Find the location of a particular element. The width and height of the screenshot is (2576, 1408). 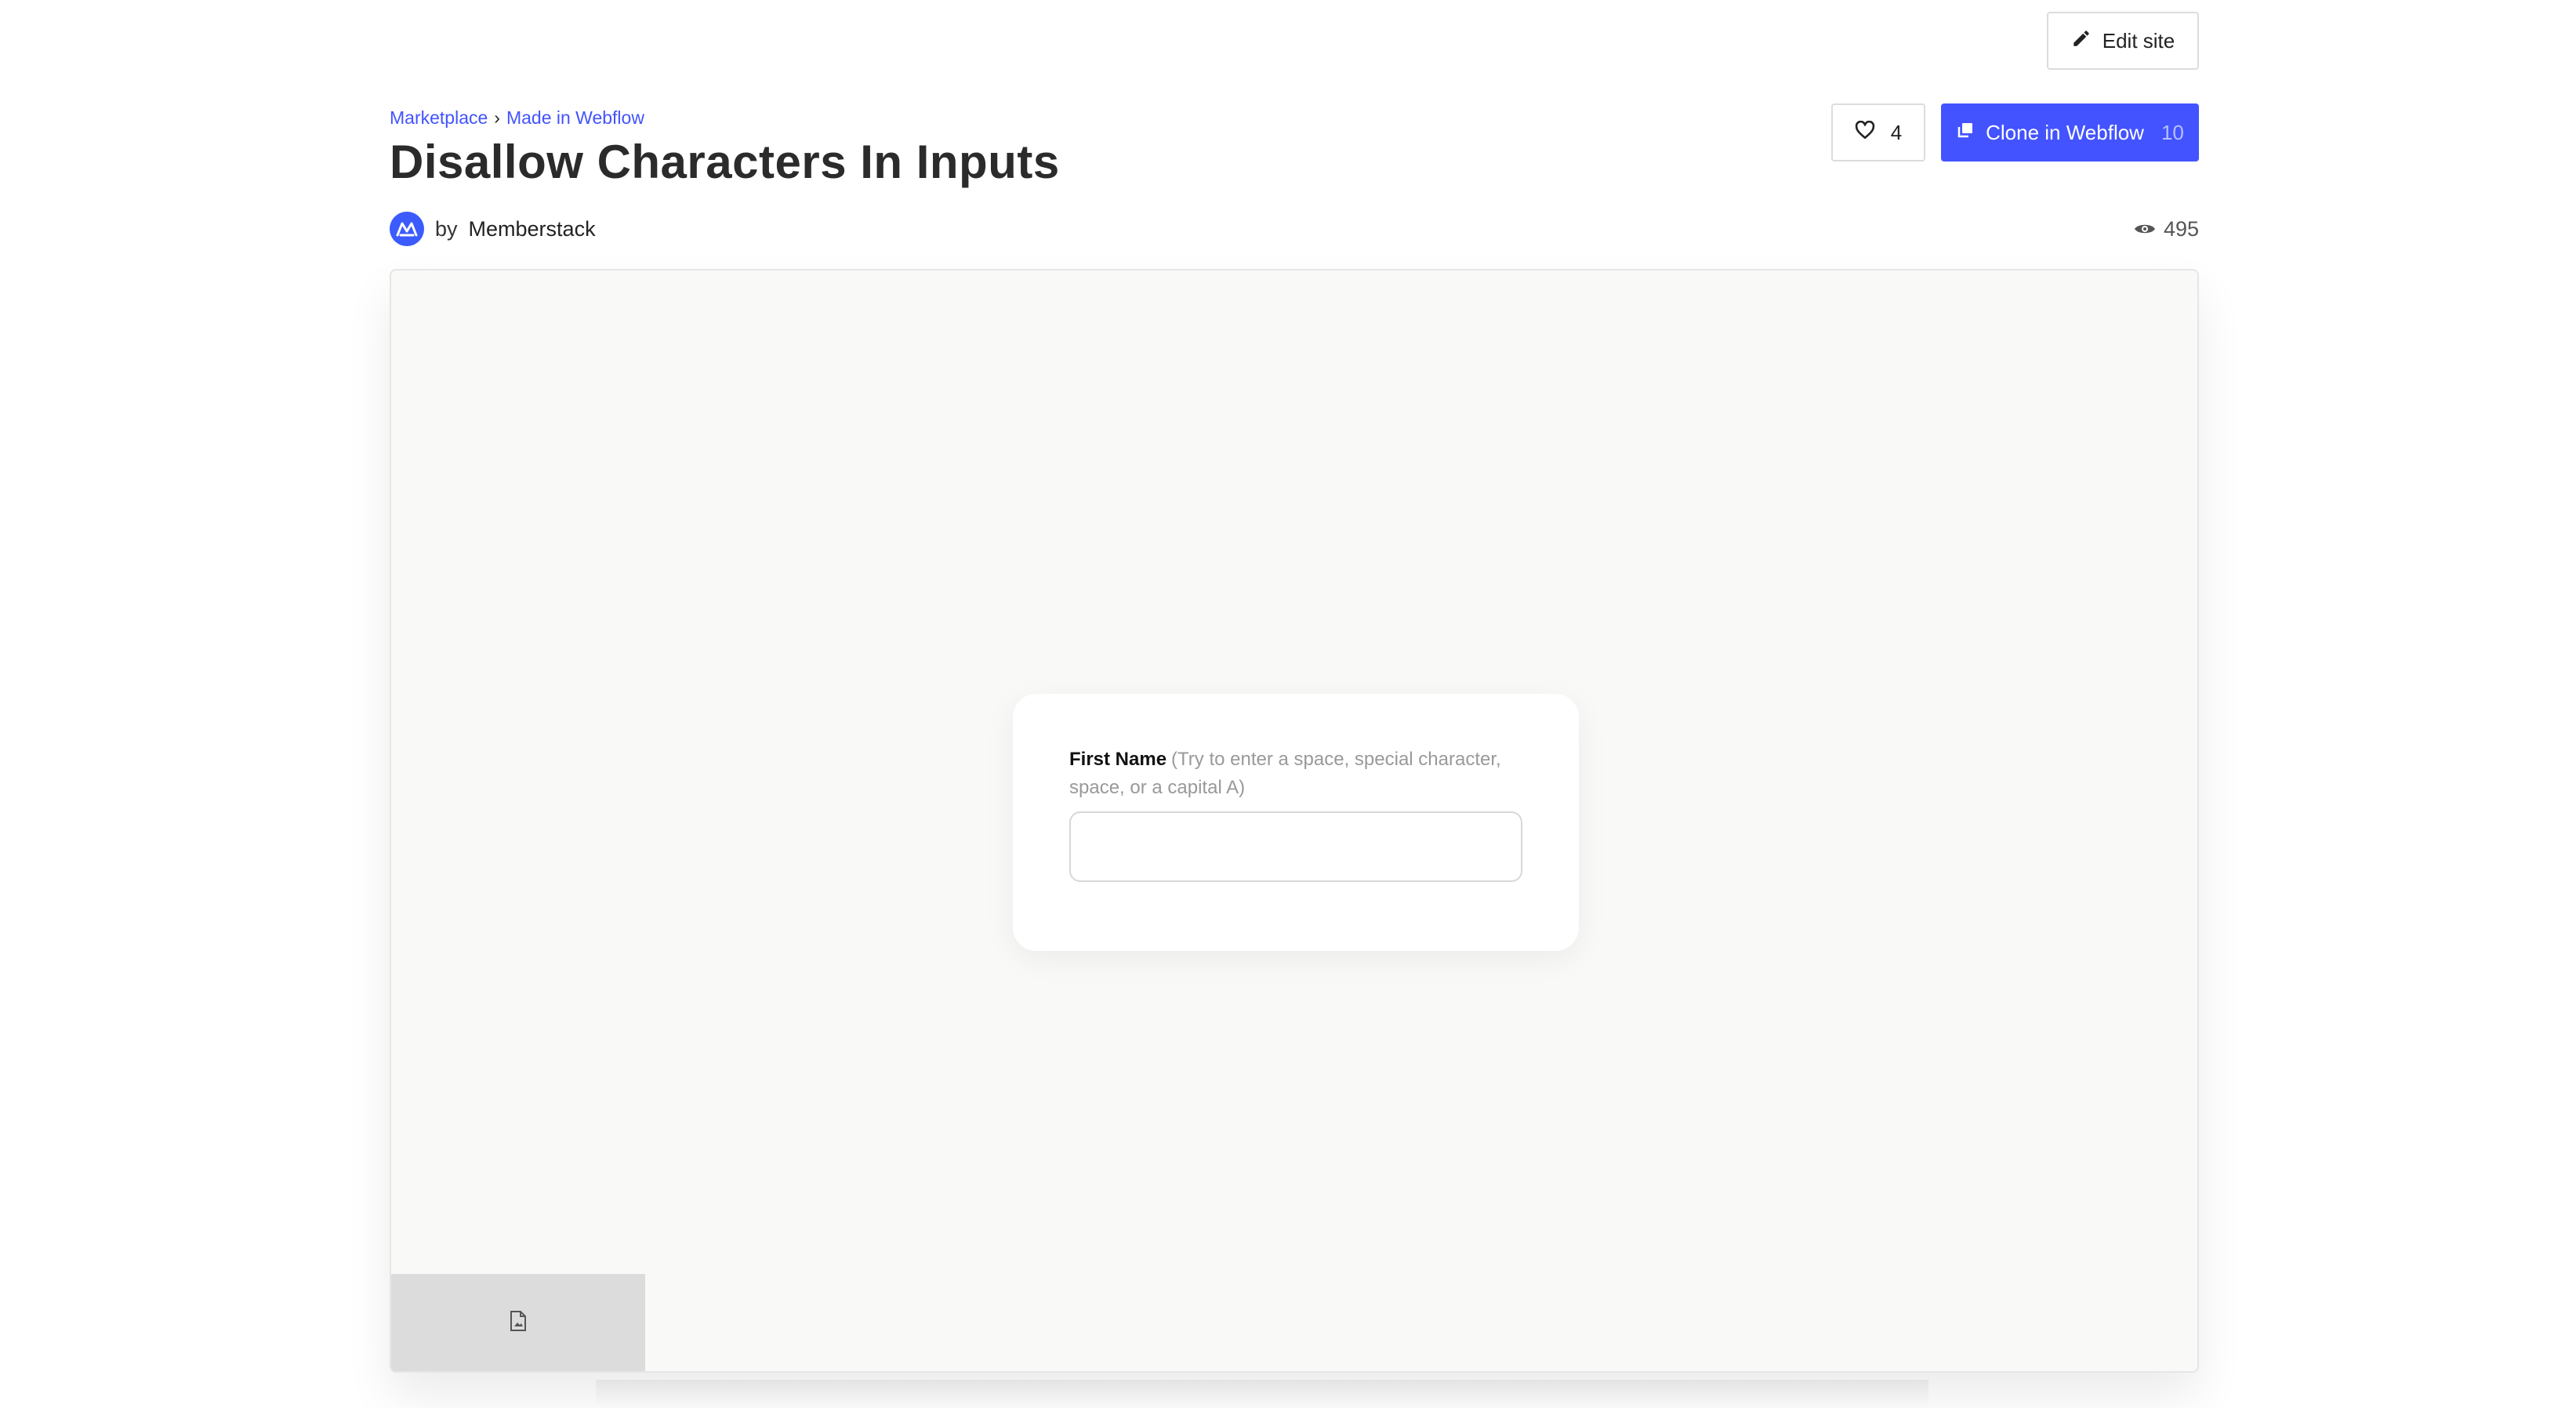

first-name-input is located at coordinates (1296, 846).